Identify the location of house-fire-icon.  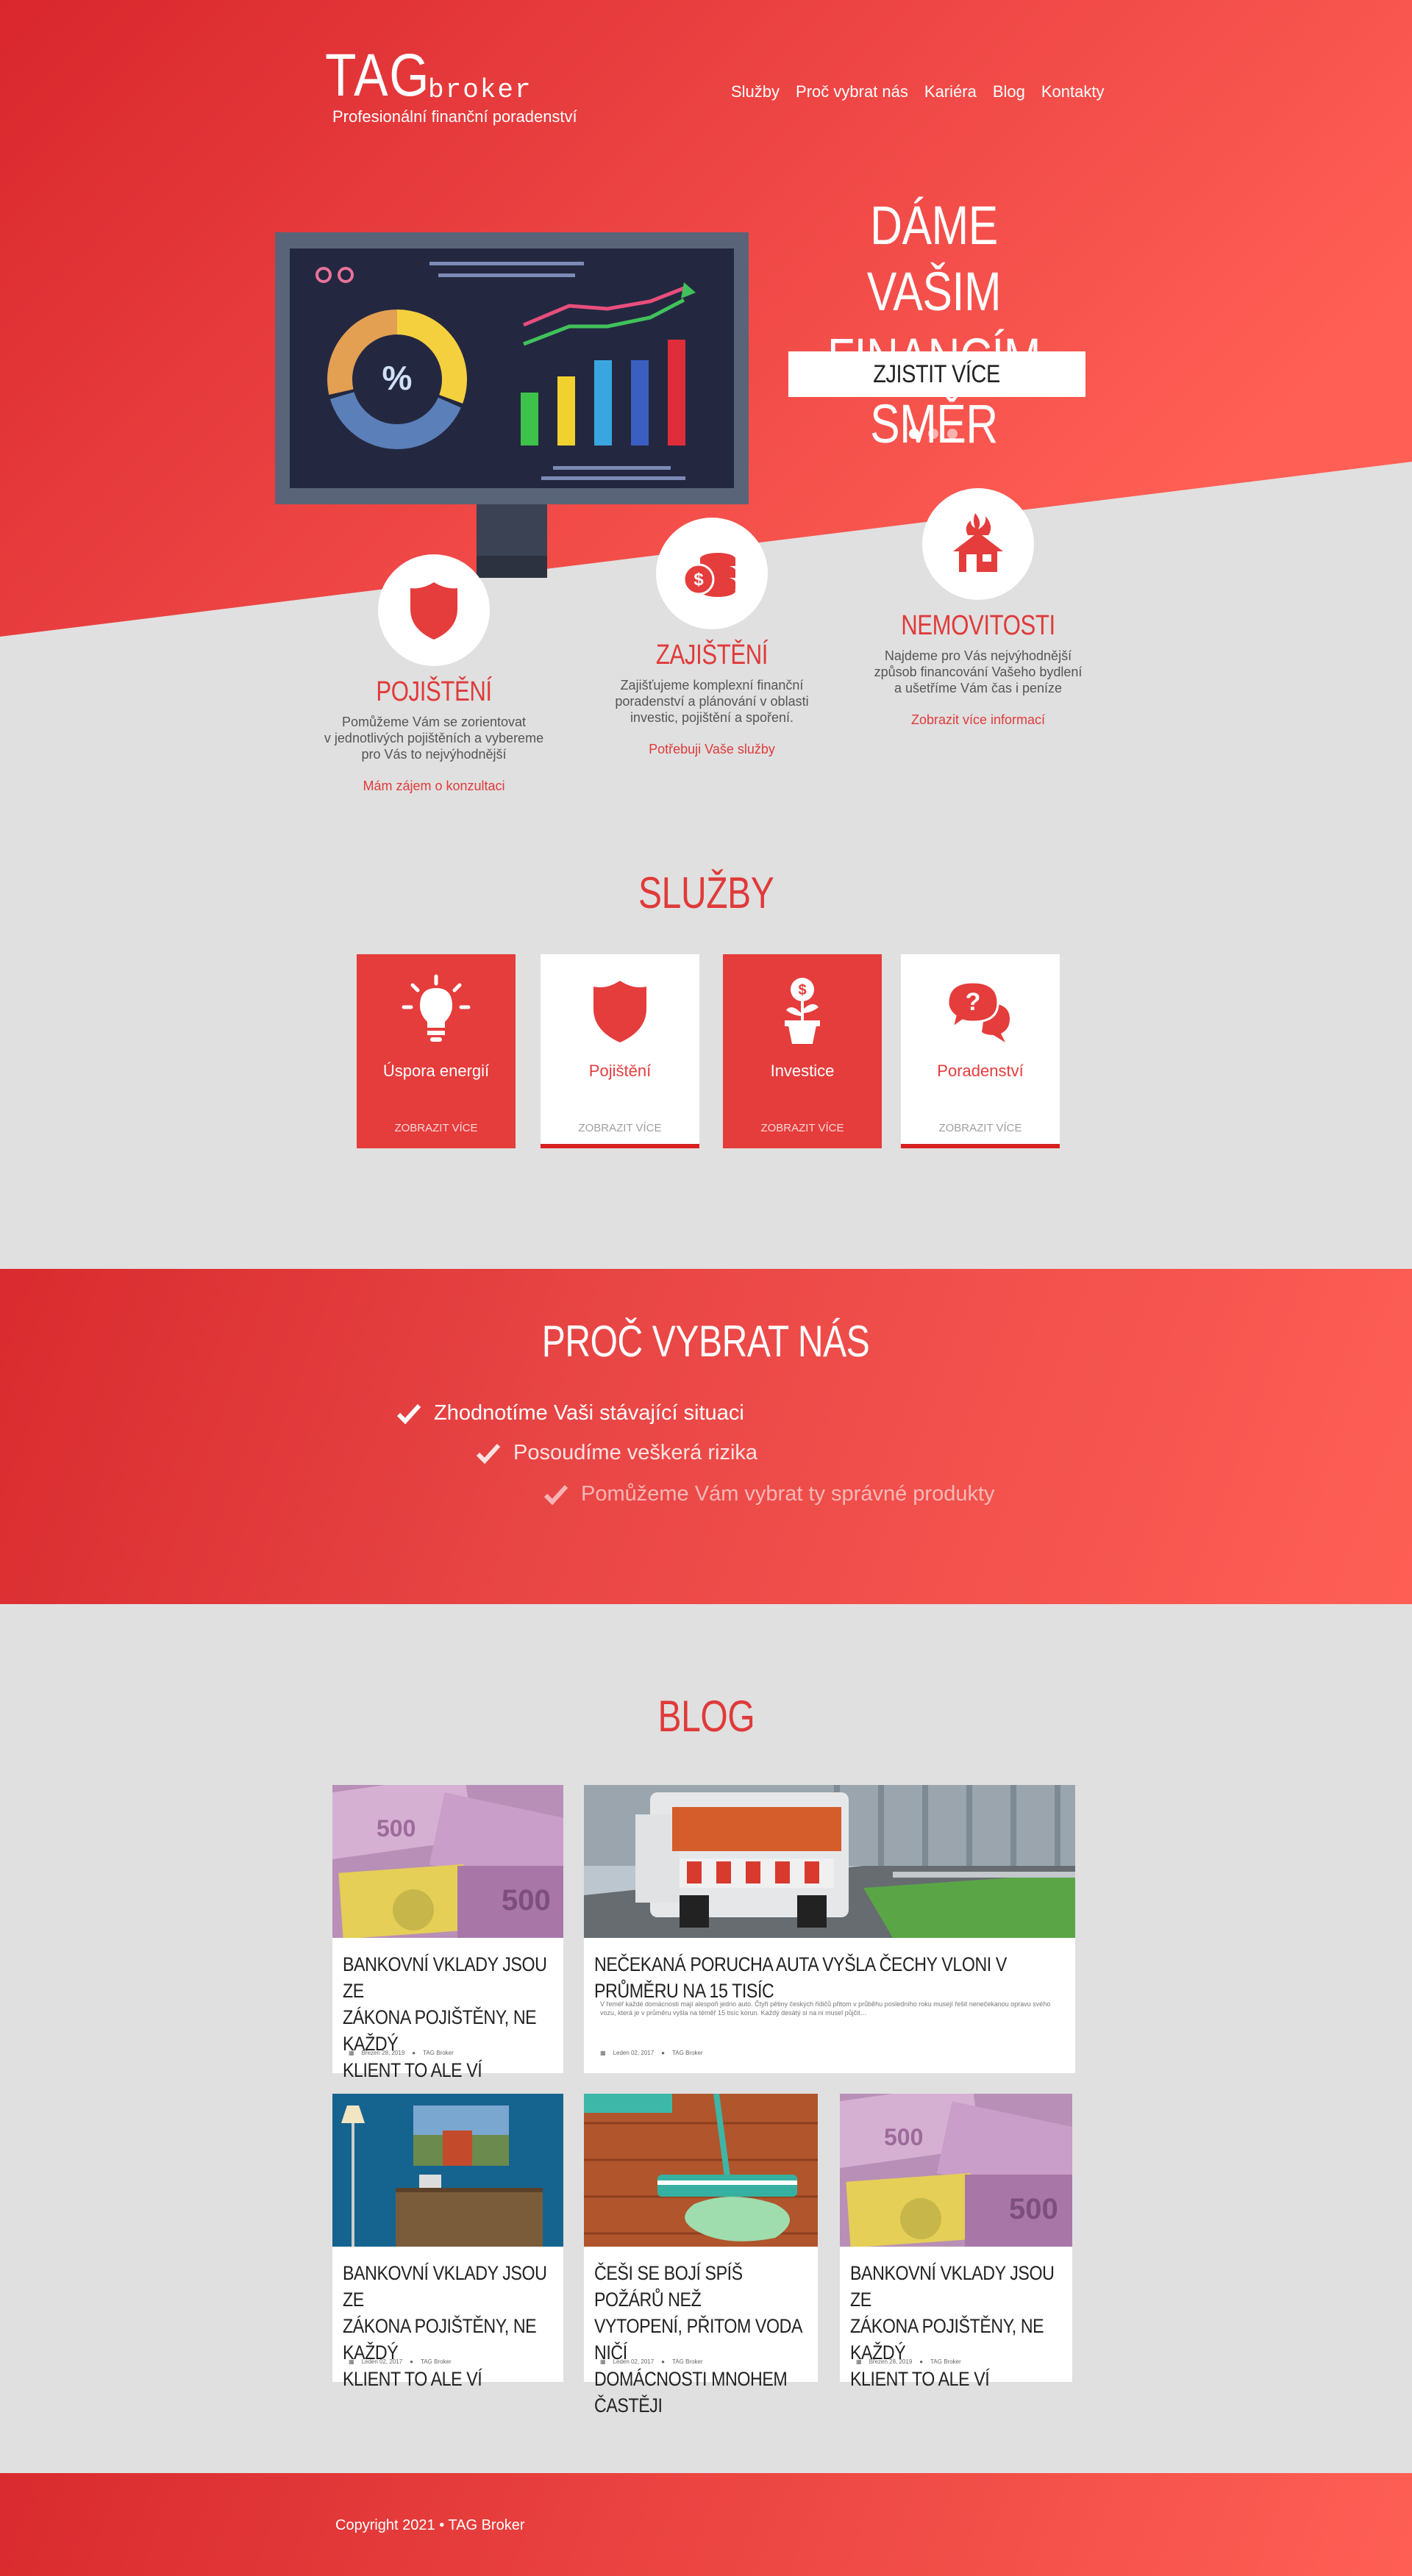
(978, 542).